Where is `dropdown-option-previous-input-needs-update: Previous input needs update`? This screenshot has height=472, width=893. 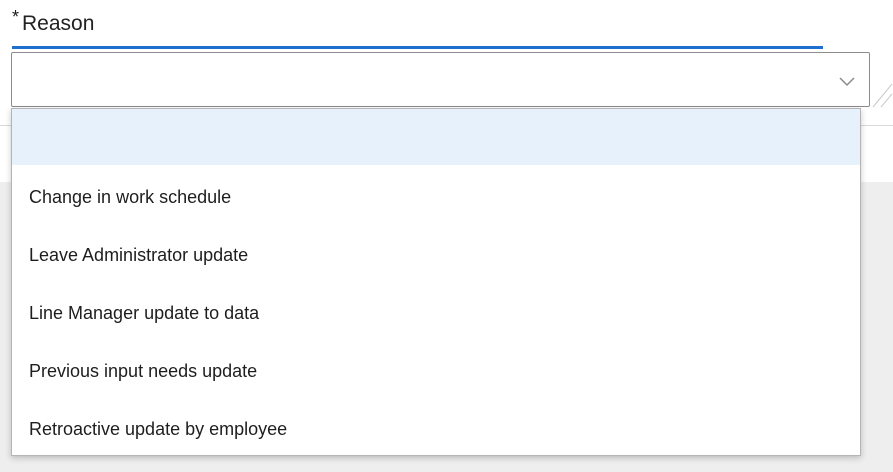 dropdown-option-previous-input-needs-update: Previous input needs update is located at coordinates (436, 371).